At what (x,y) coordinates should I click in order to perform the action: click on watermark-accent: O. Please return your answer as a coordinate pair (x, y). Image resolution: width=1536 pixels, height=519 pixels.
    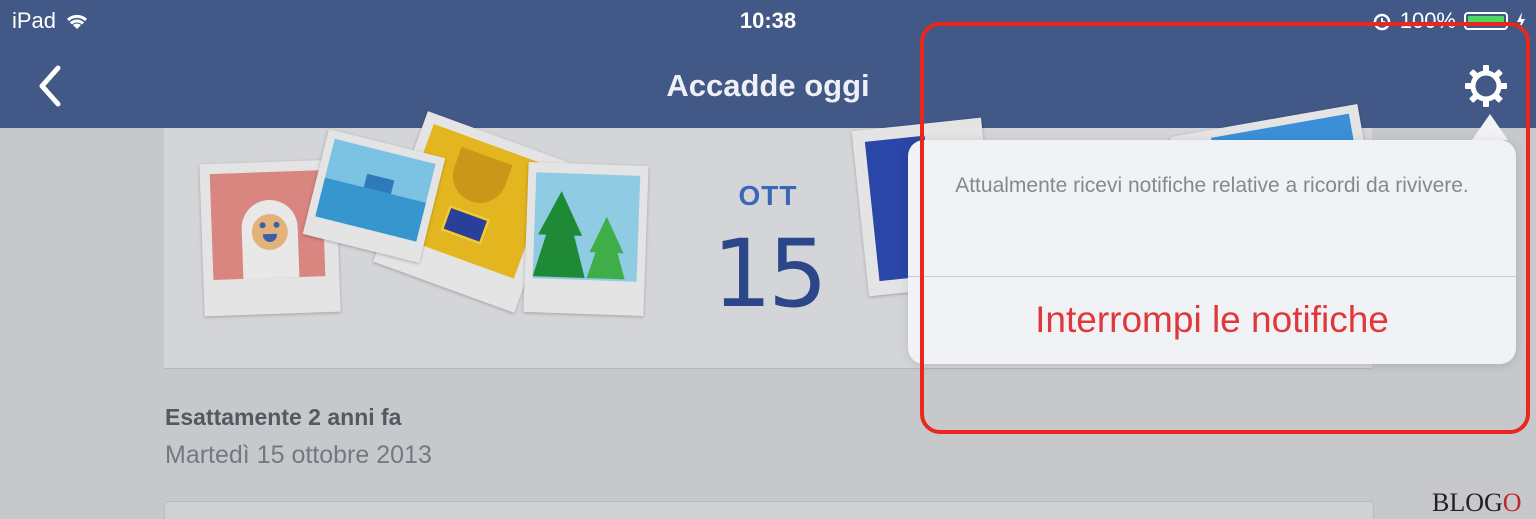
    Looking at the image, I should click on (1512, 502).